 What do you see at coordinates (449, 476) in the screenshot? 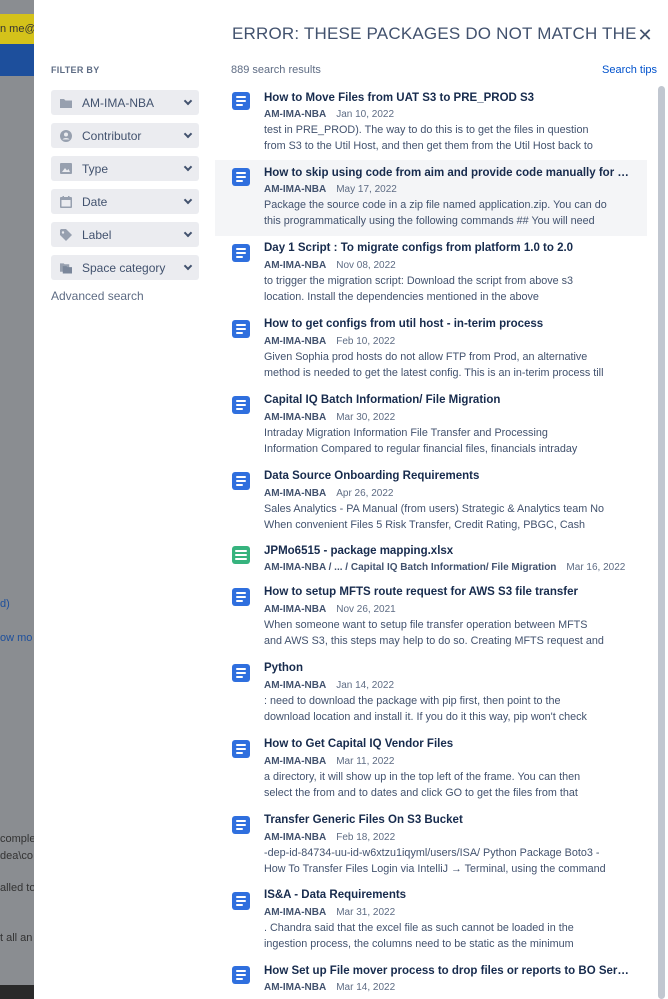
I see `result-title: Data Source Onboarding Requirements` at bounding box center [449, 476].